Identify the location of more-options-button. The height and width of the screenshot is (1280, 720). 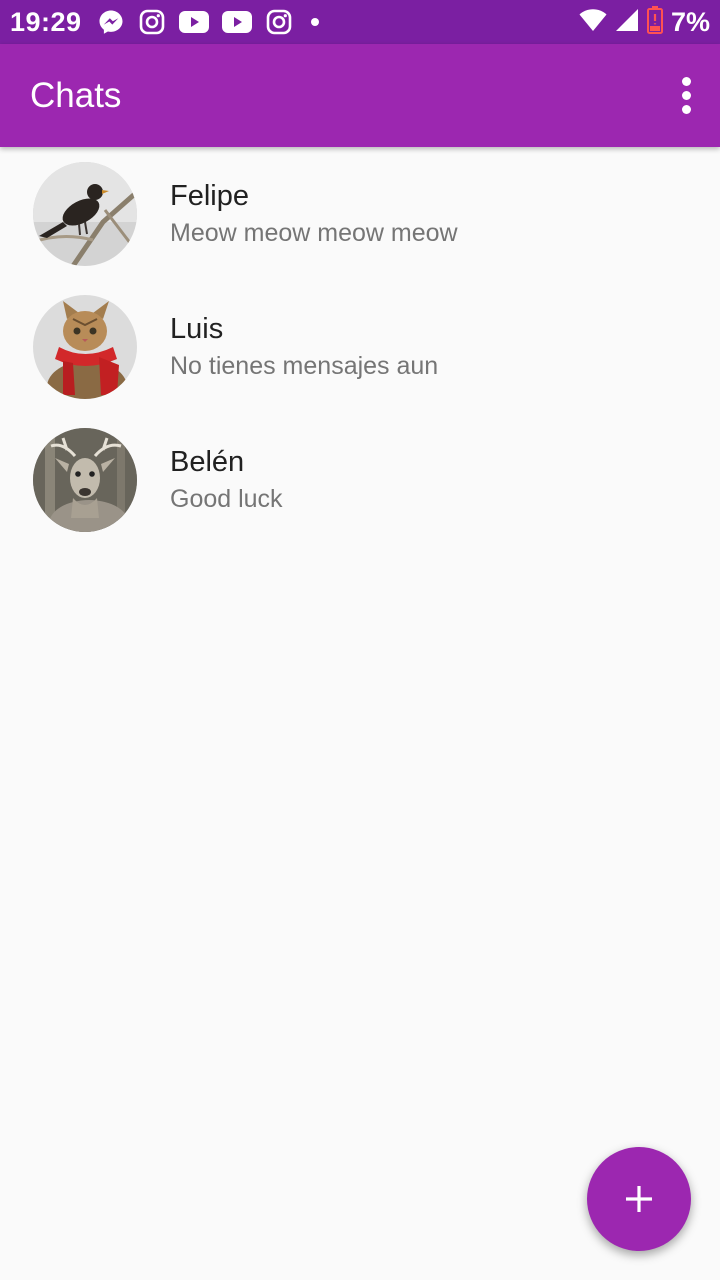
(686, 96).